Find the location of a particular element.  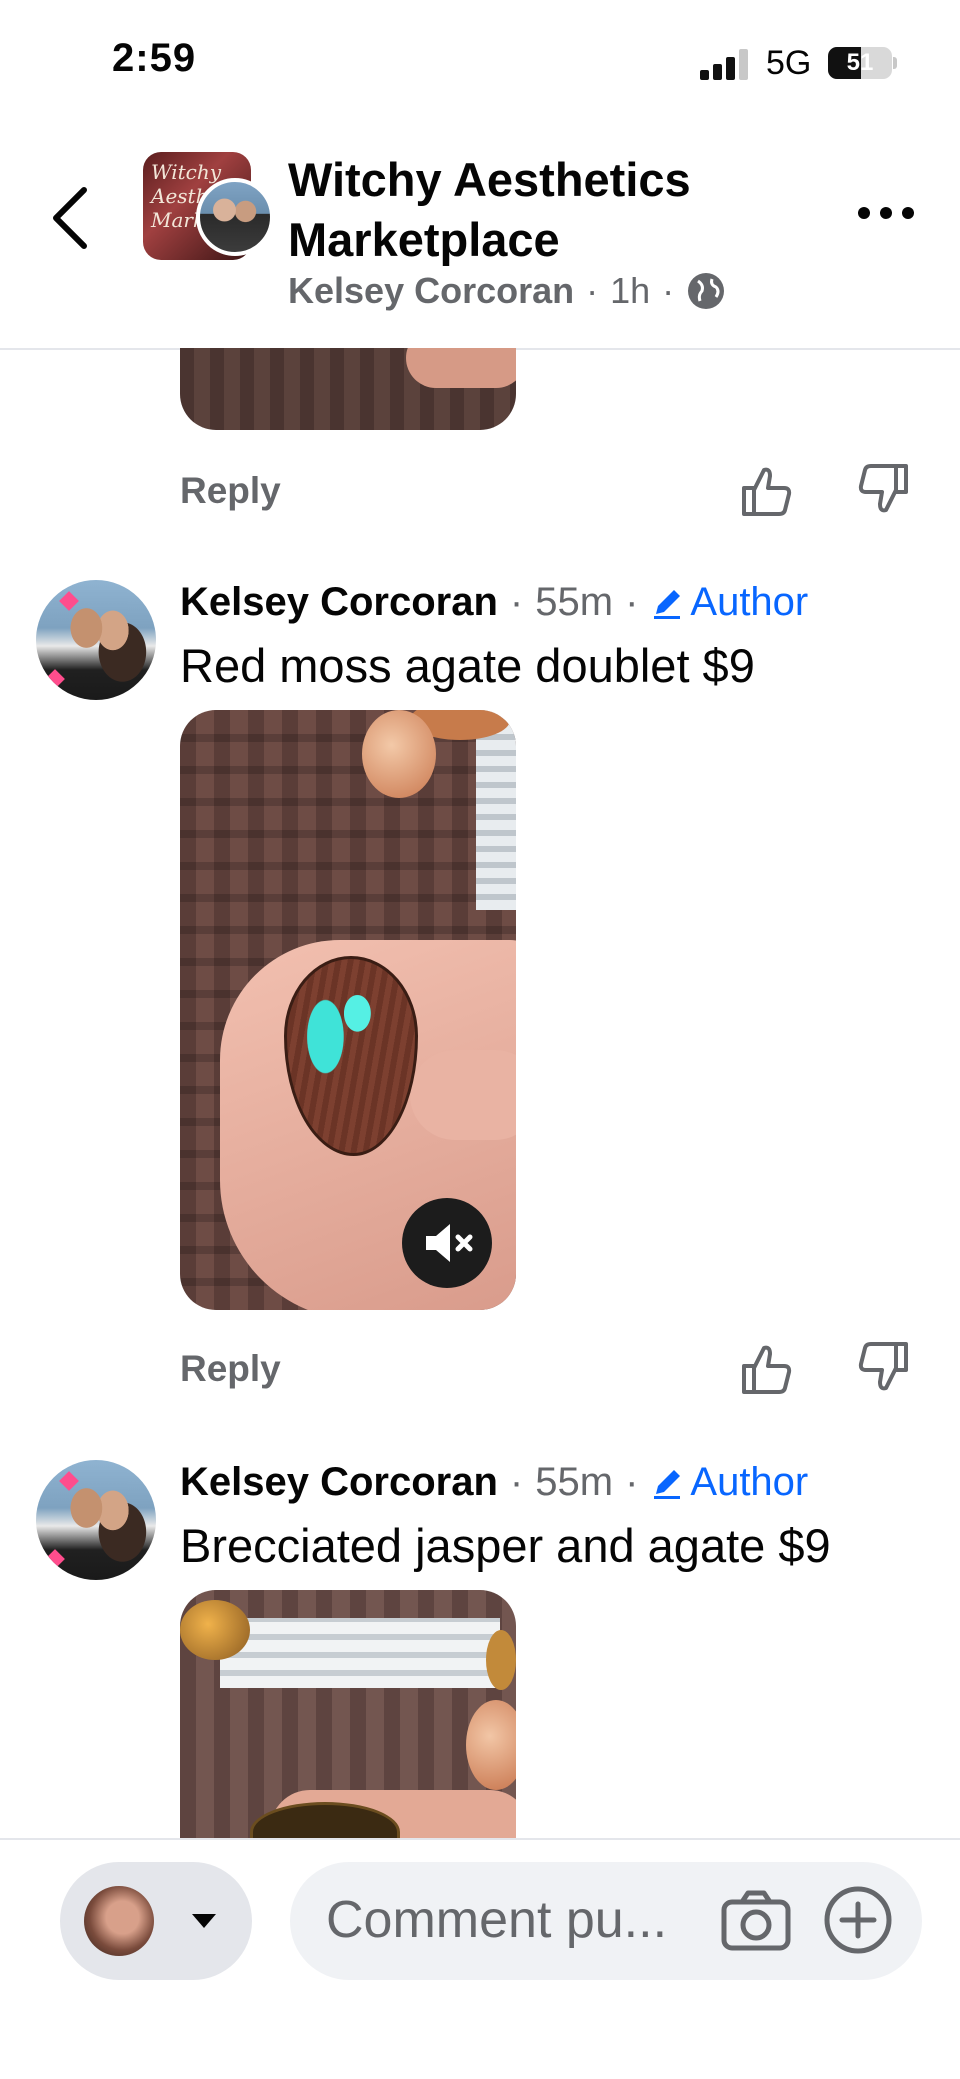

previous-comment-media is located at coordinates (348, 389).